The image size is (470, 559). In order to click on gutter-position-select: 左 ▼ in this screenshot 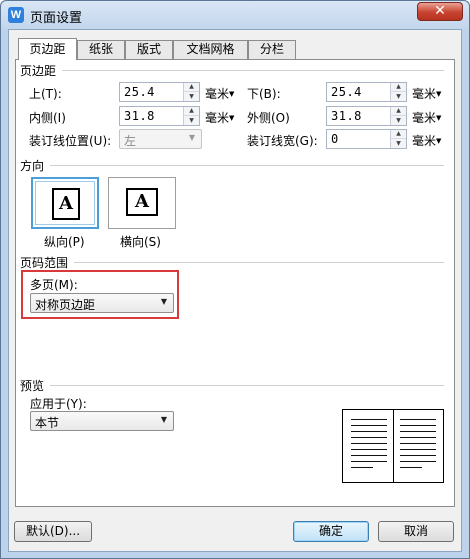, I will do `click(160, 139)`.